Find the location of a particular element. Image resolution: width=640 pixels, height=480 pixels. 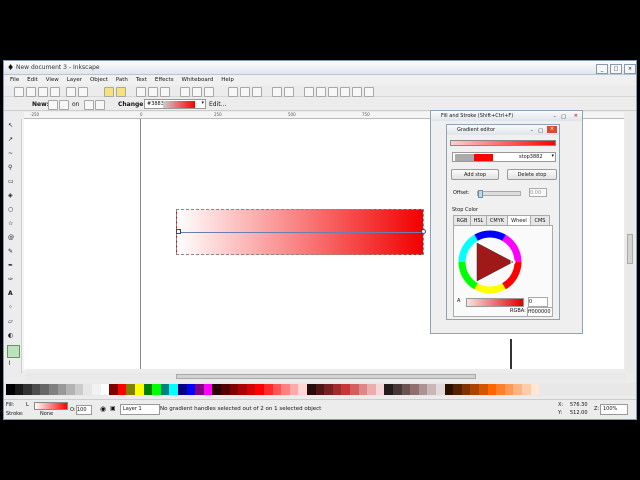

delete-stop-button: Delete stop is located at coordinates (532, 174).